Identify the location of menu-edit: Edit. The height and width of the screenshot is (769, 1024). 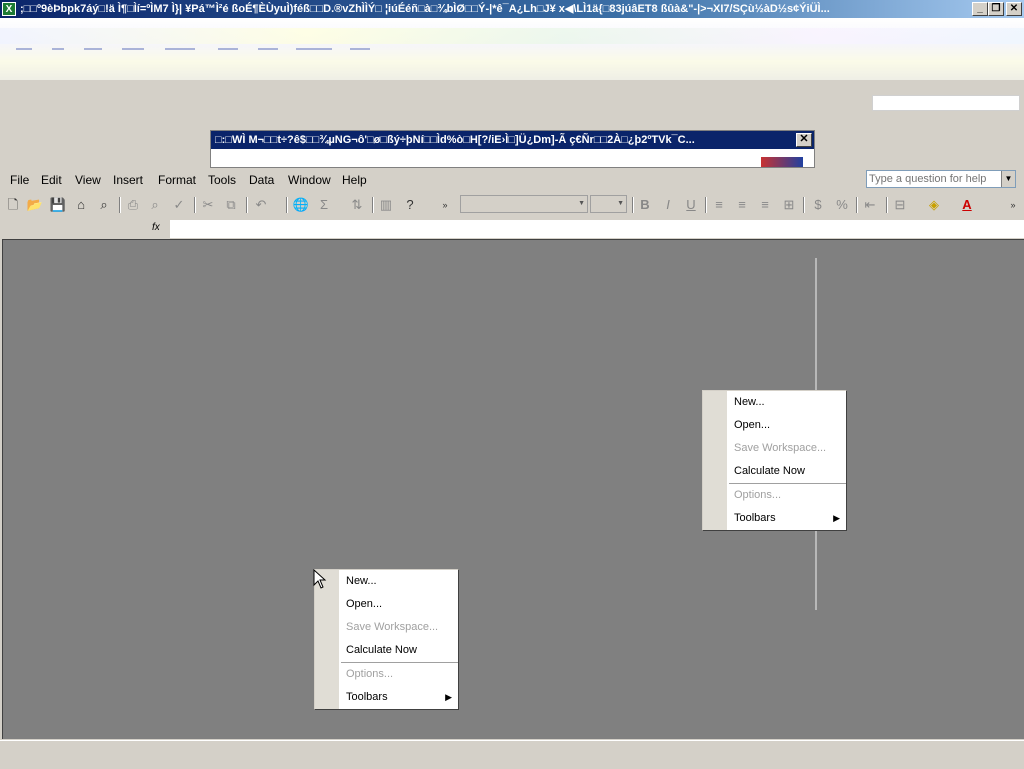
(51, 180).